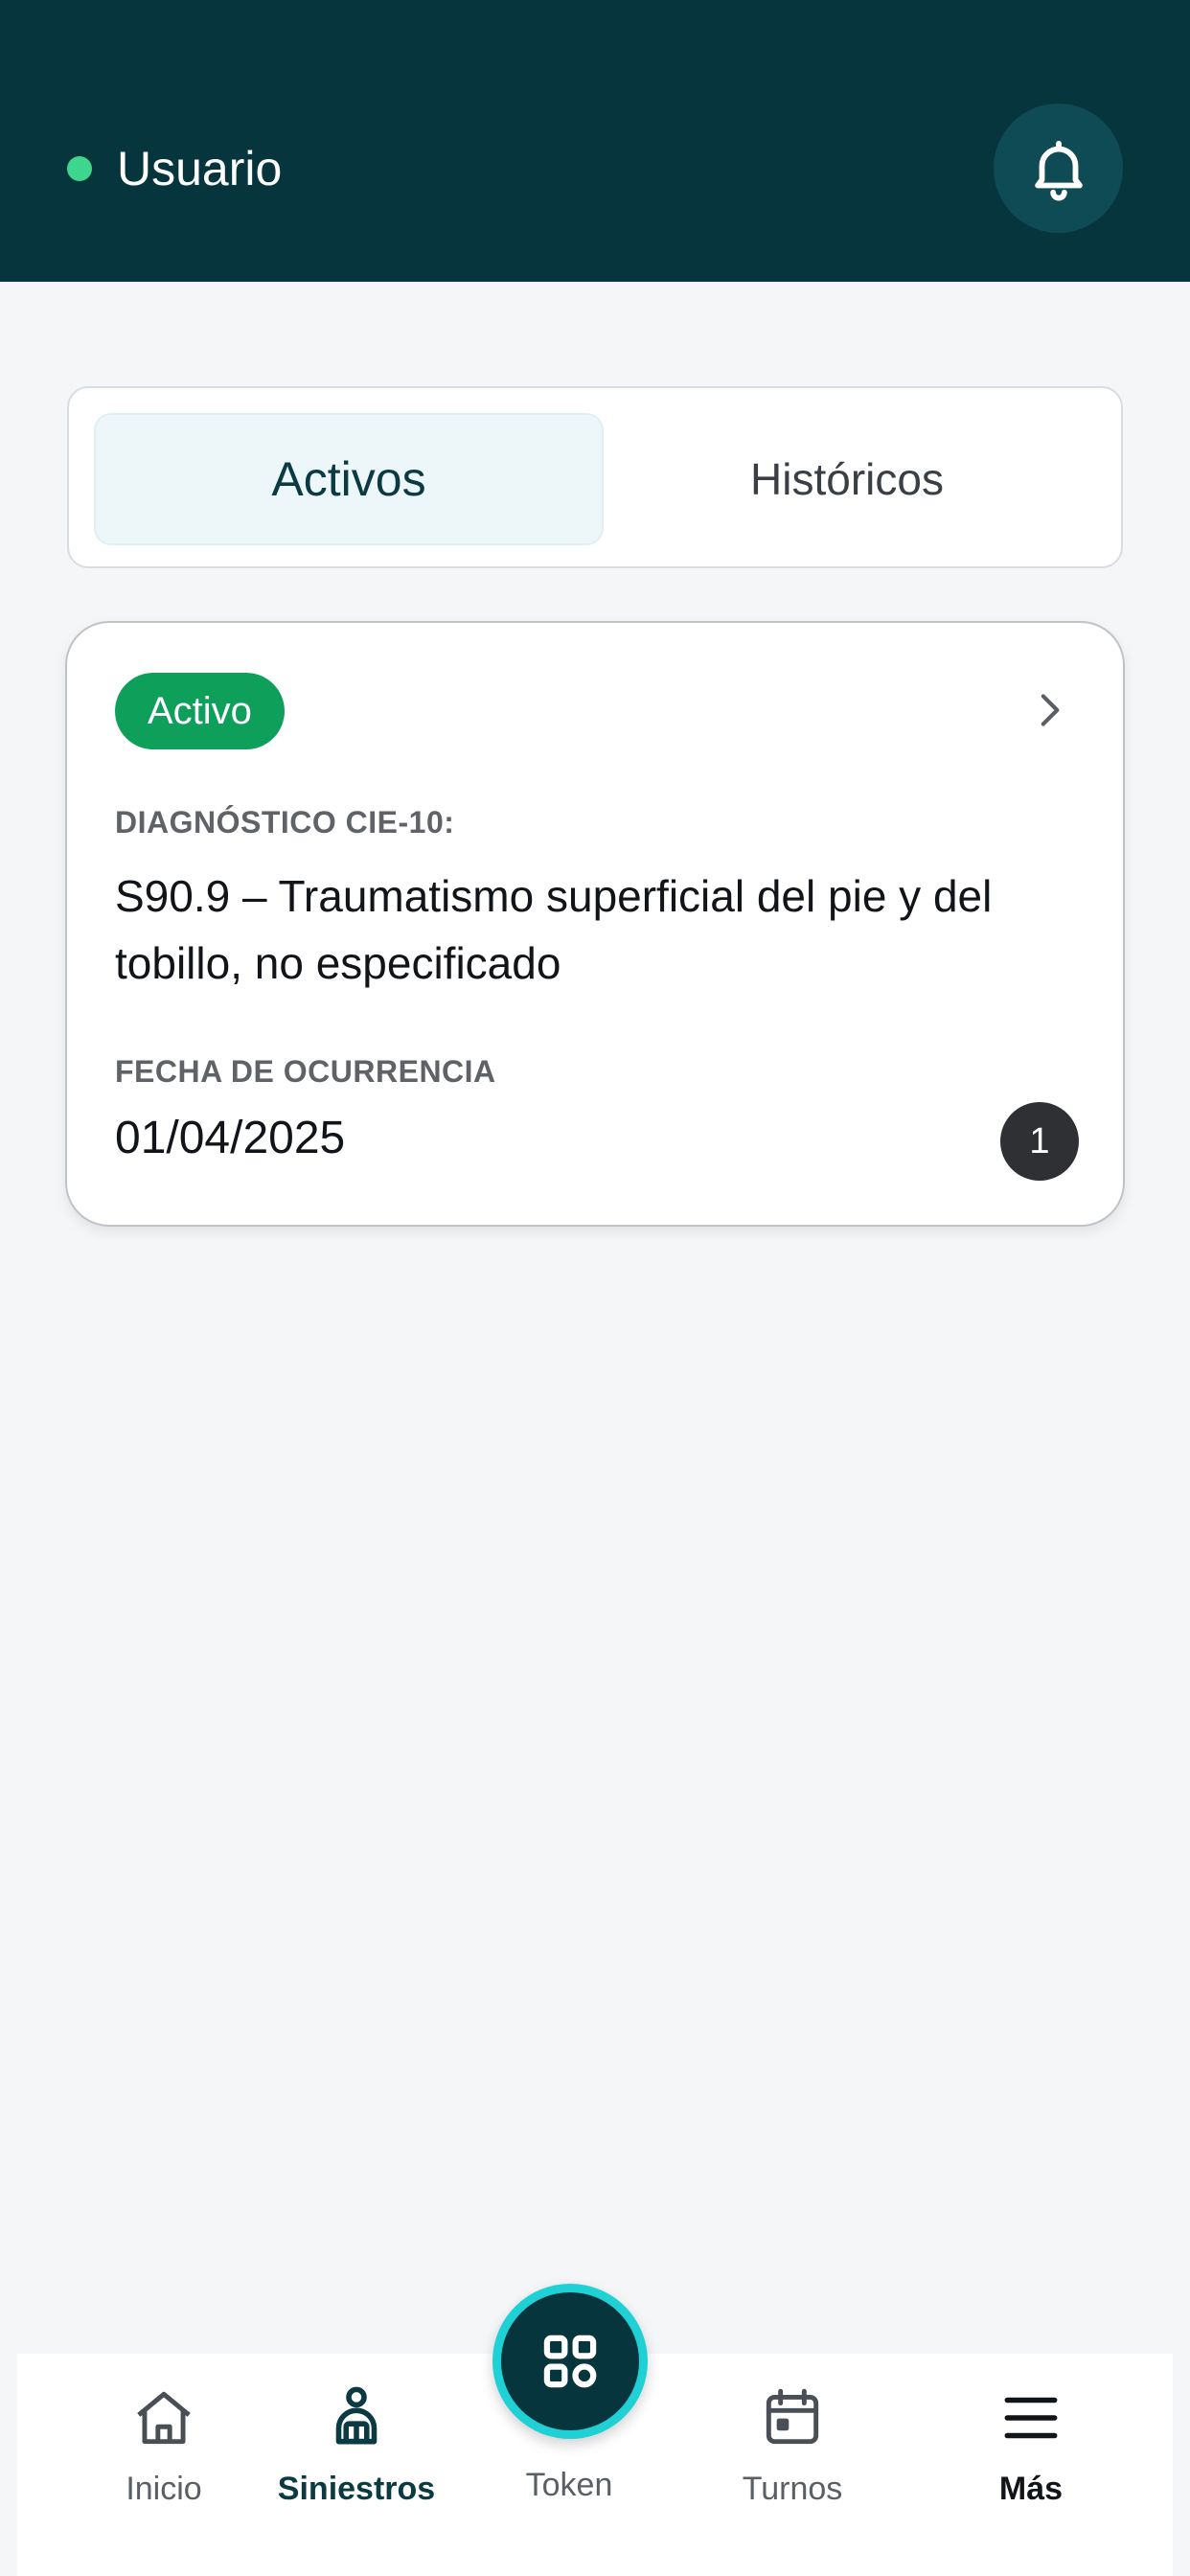  I want to click on occurrence-date: 01/04/2025, so click(230, 1138).